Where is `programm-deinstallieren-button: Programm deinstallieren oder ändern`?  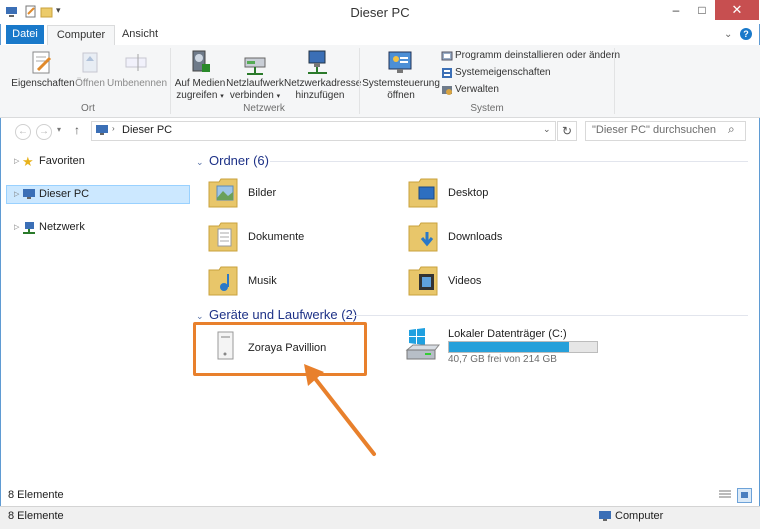
programm-deinstallieren-button: Programm deinstallieren oder ändern is located at coordinates (537, 55).